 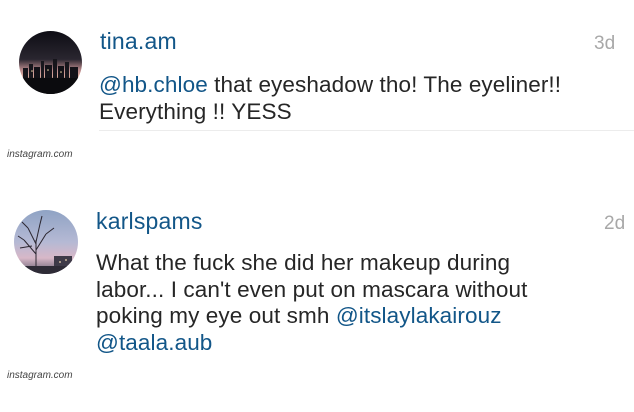 I want to click on city-skyline-sunset-avatar, so click(x=50, y=62).